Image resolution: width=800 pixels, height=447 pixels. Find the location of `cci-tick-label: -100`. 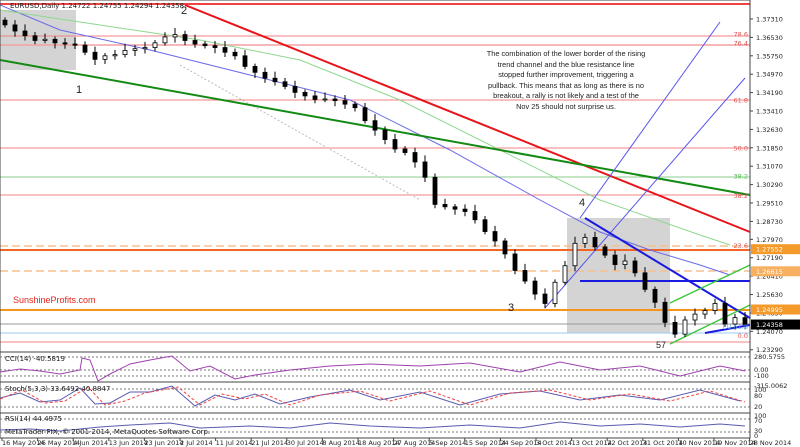

cci-tick-label: -100 is located at coordinates (761, 376).